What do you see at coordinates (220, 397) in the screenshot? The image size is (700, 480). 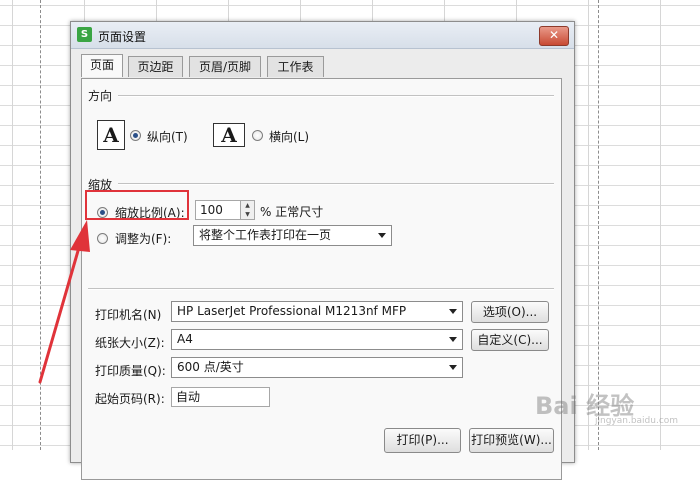 I see `start-page-input: 自动` at bounding box center [220, 397].